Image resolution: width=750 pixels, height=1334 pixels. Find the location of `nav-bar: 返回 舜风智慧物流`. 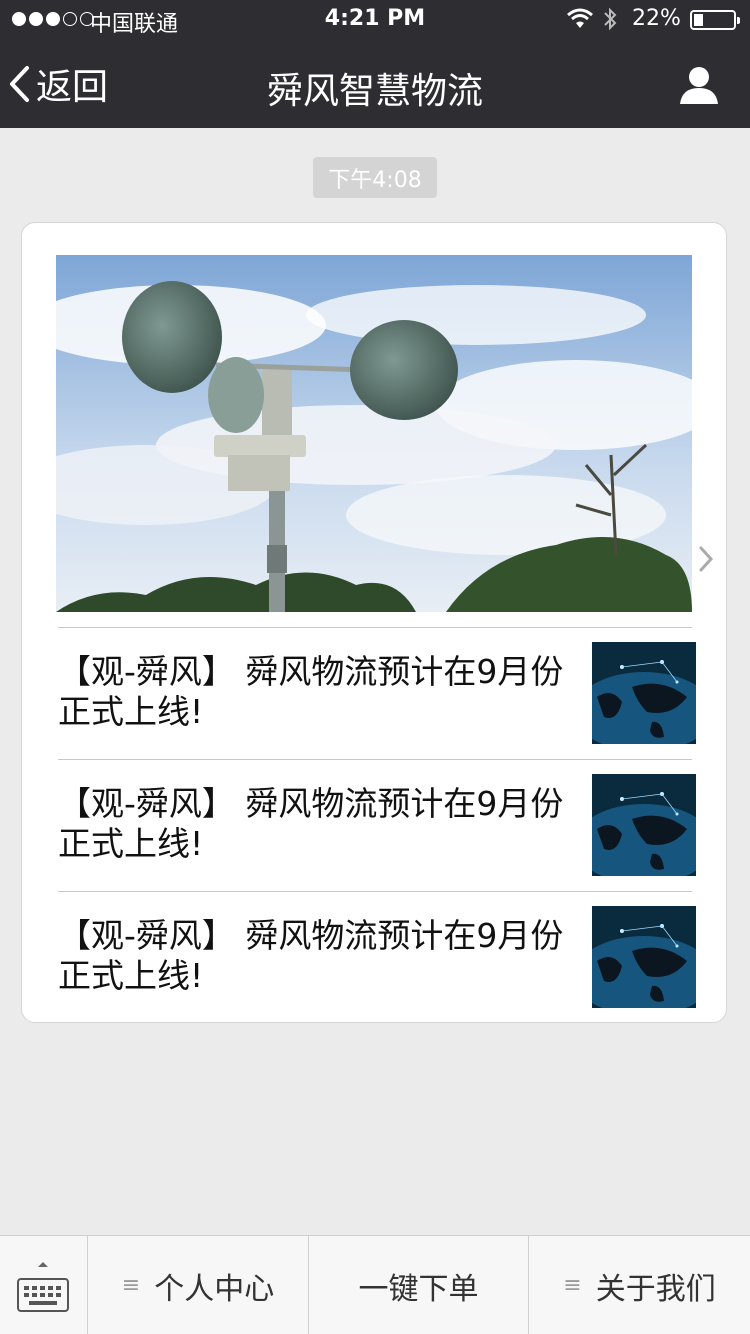

nav-bar: 返回 舜风智慧物流 is located at coordinates (375, 84).